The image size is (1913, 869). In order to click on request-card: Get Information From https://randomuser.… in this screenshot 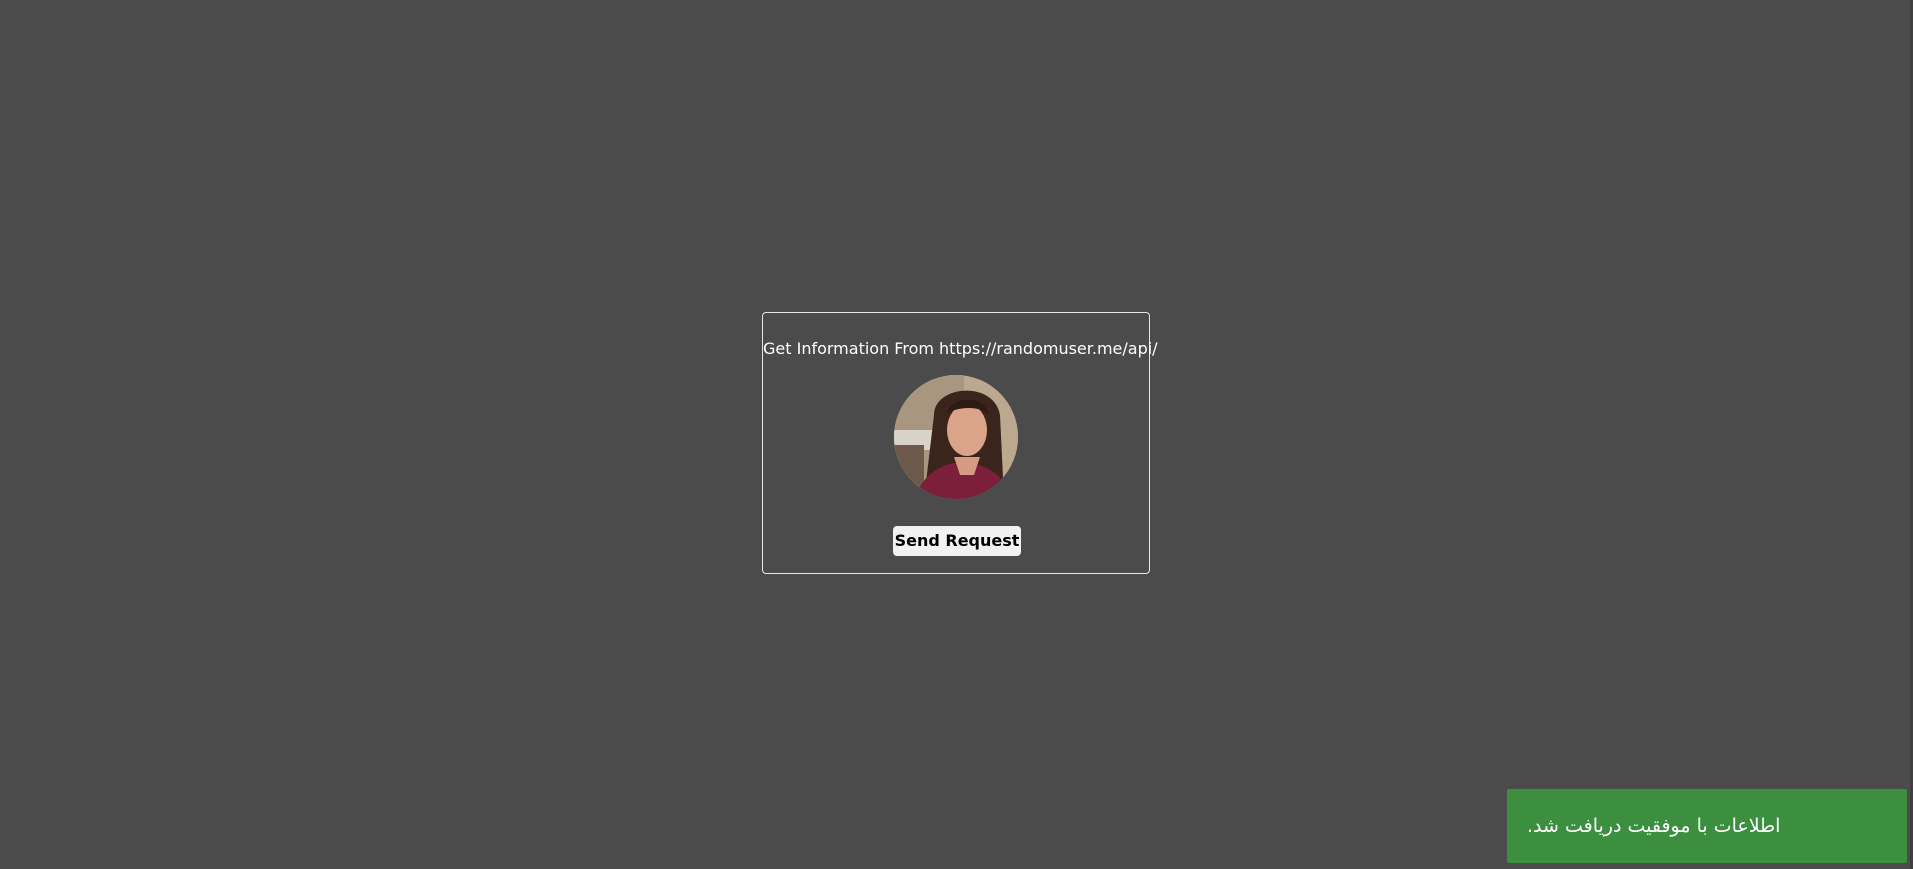, I will do `click(960, 443)`.